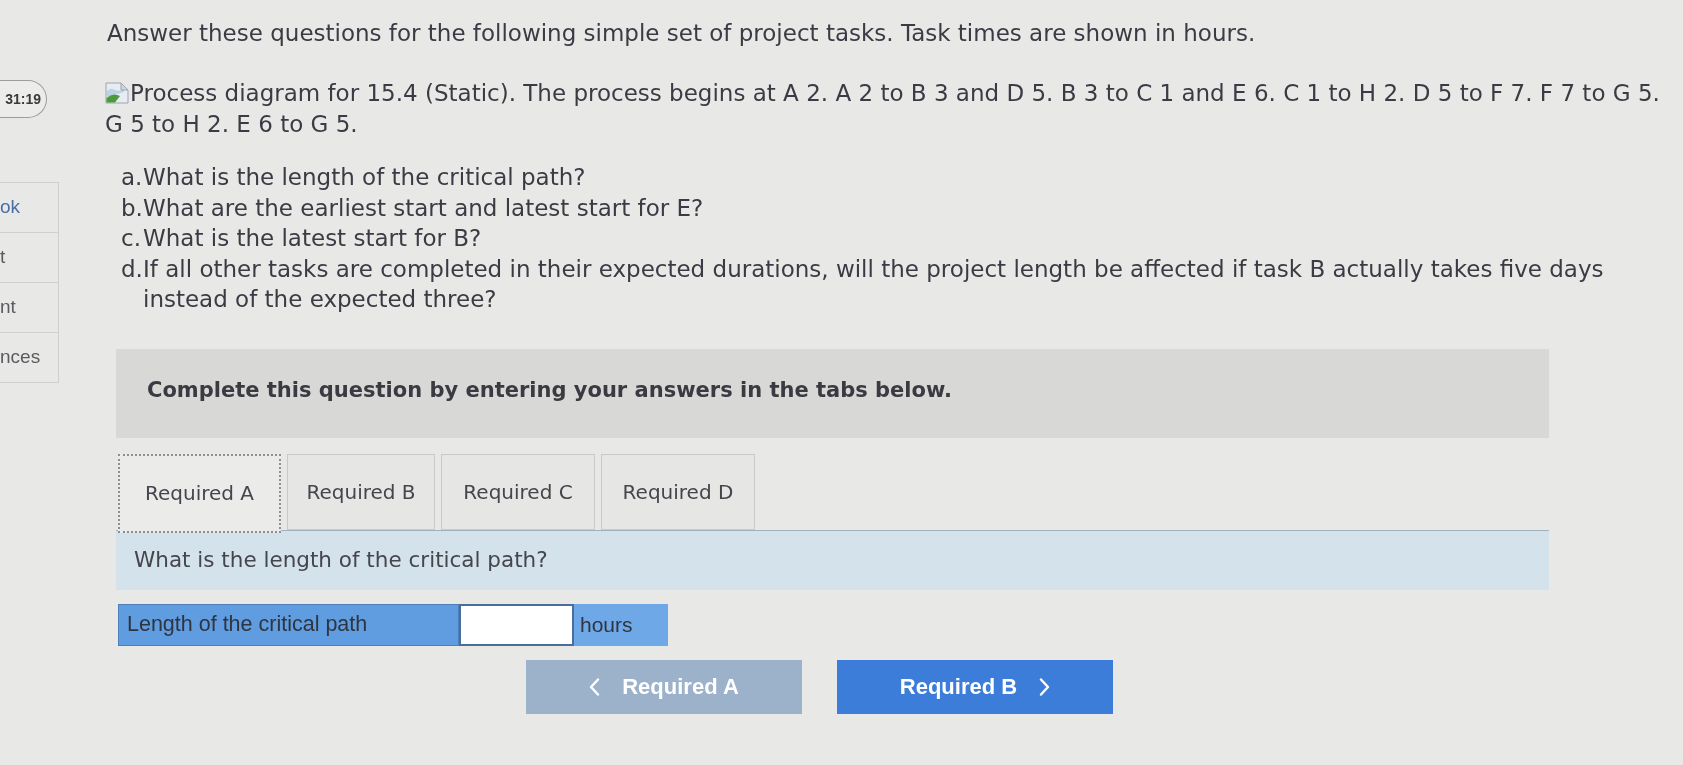 The height and width of the screenshot is (765, 1683). I want to click on broken-image-icon, so click(117, 93).